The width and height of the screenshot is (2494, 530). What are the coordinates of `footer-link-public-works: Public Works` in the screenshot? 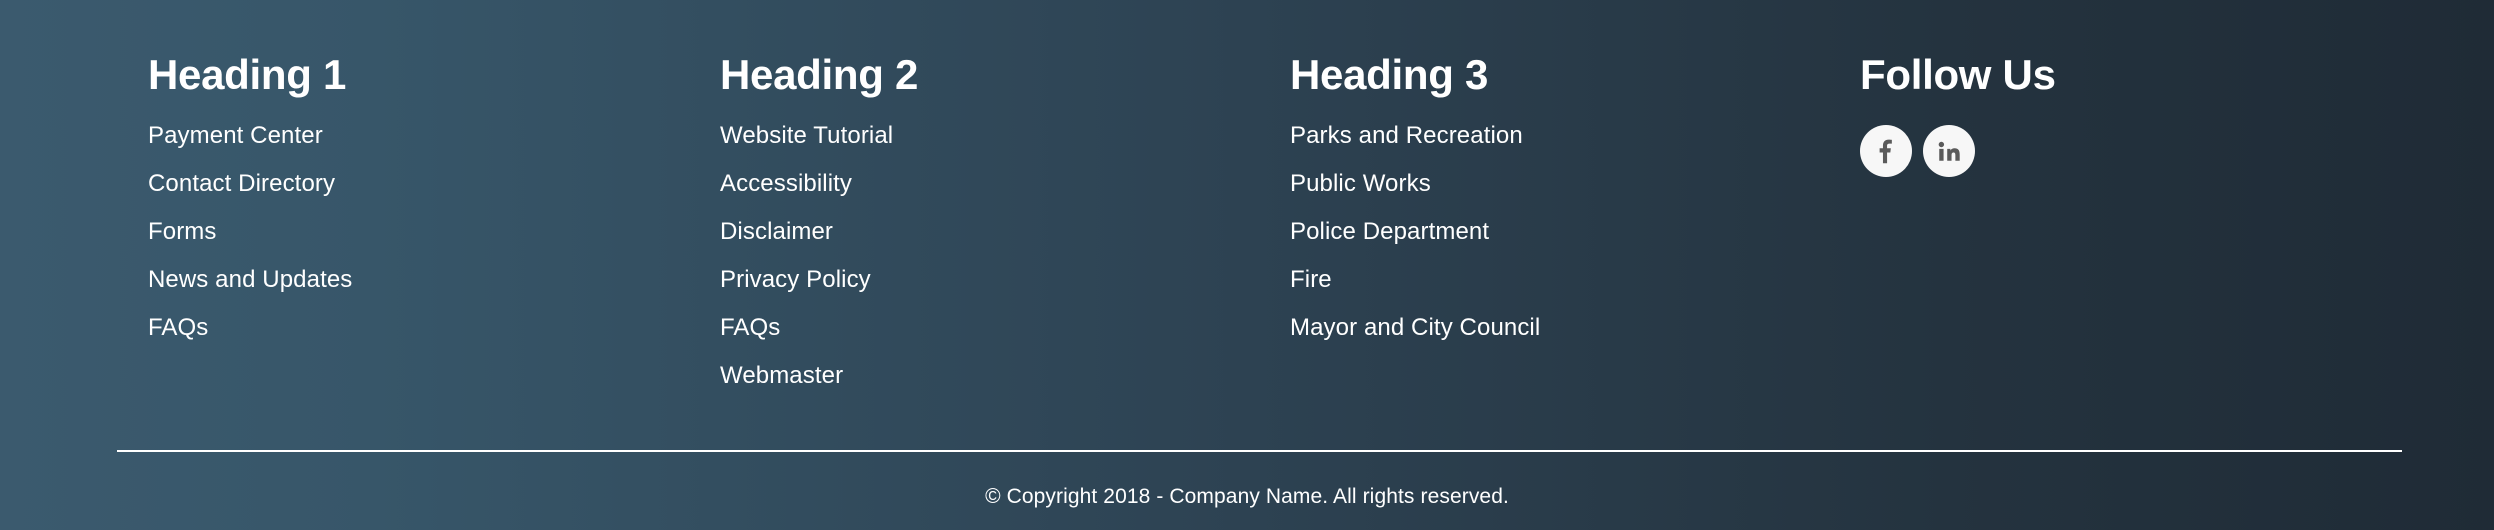 It's located at (1360, 184).